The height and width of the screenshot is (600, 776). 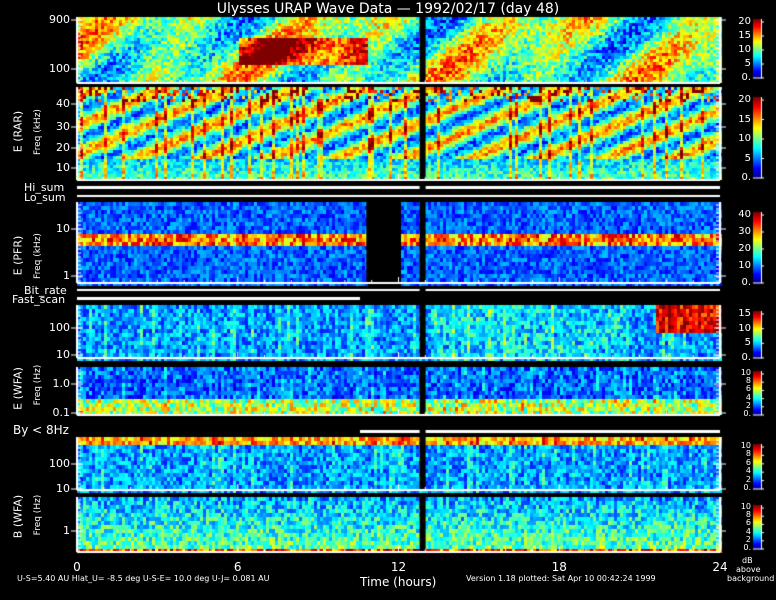 I want to click on status-lo-sum: Lo_sum, so click(x=45, y=197).